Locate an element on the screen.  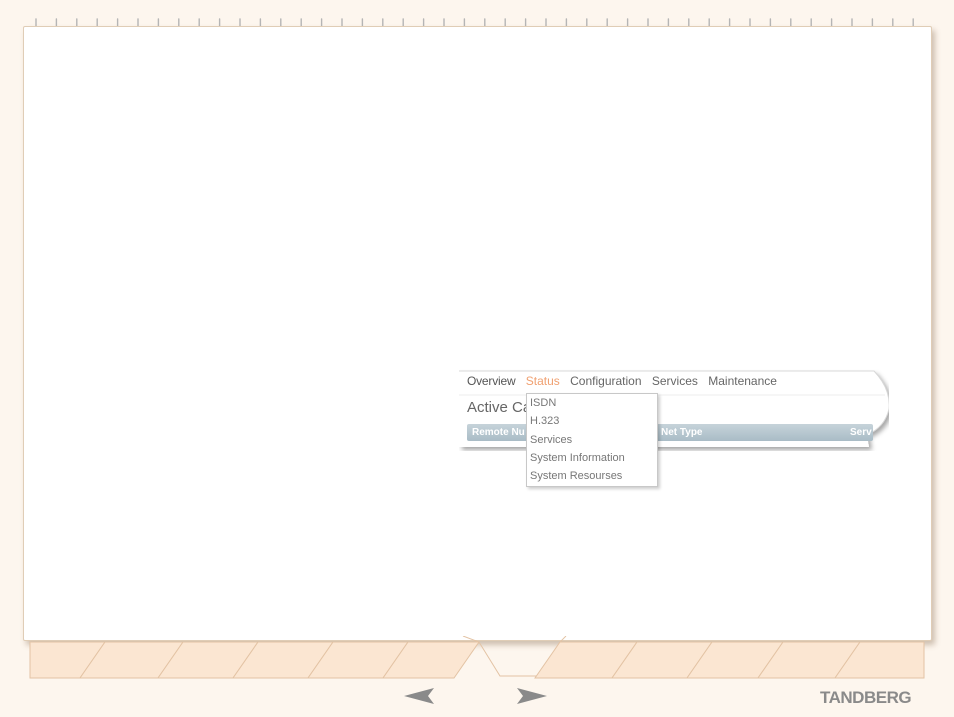
triangle-left-icon is located at coordinates (419, 696).